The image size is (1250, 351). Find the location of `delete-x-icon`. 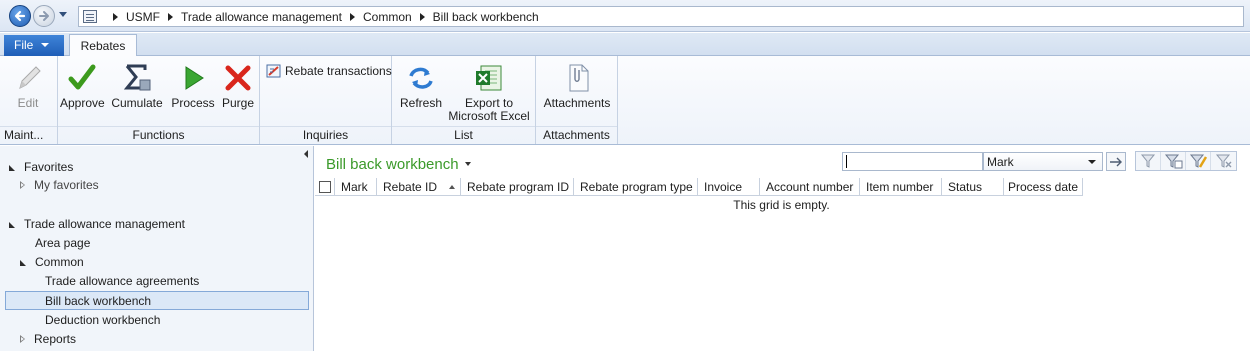

delete-x-icon is located at coordinates (238, 78).